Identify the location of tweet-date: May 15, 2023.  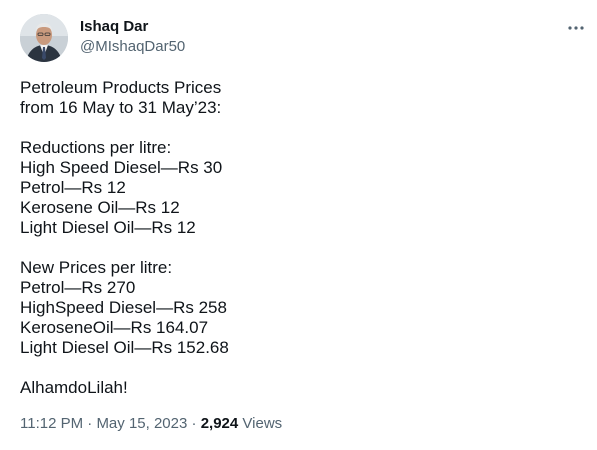
(142, 423).